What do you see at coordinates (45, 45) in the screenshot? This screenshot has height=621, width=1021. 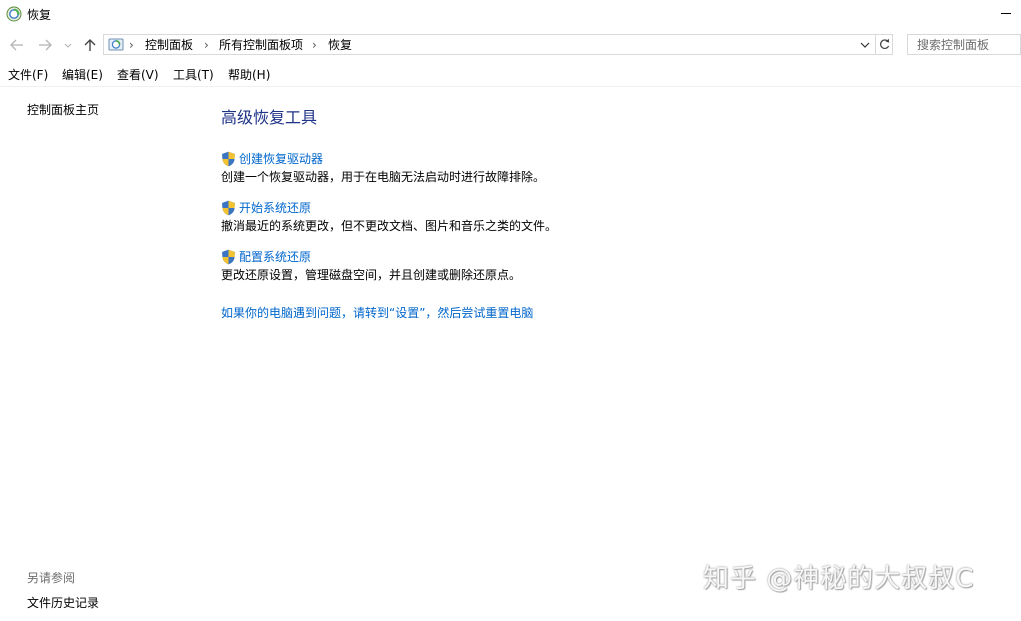 I see `forward-arrow-icon` at bounding box center [45, 45].